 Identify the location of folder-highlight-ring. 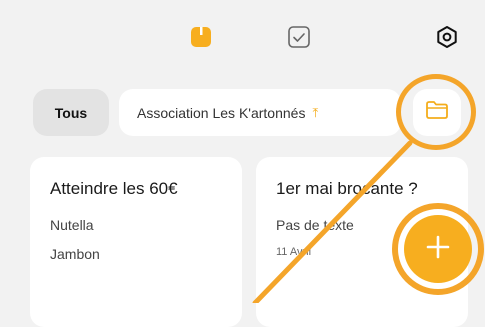
(436, 112).